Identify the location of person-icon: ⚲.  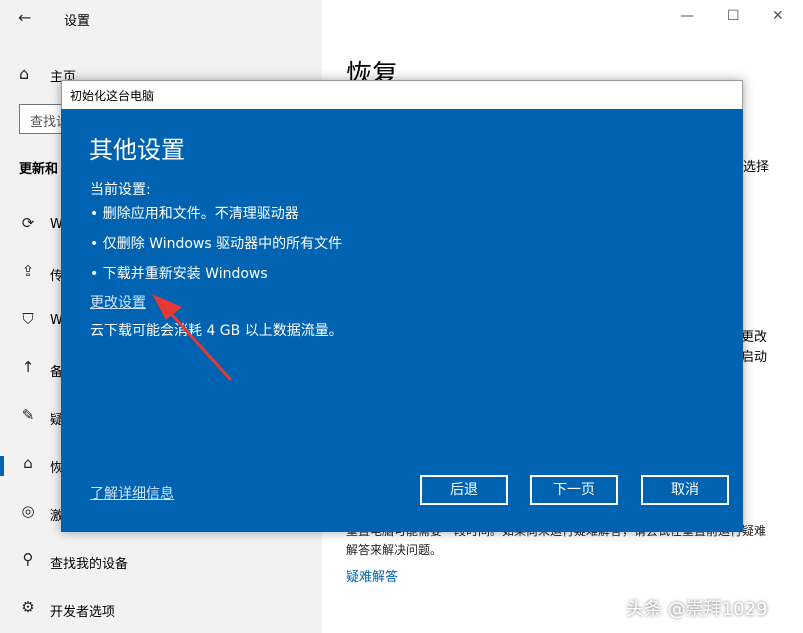
(28, 559).